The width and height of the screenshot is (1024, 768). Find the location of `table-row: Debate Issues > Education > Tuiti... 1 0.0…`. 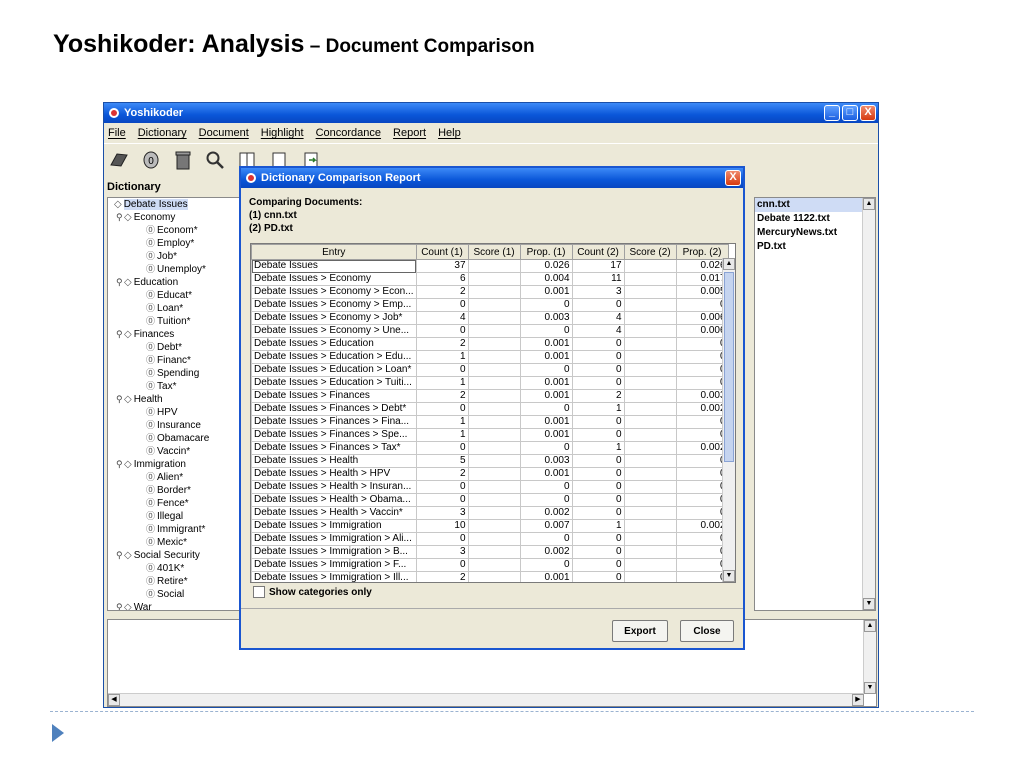

table-row: Debate Issues > Education > Tuiti... 1 0.0… is located at coordinates (490, 383).